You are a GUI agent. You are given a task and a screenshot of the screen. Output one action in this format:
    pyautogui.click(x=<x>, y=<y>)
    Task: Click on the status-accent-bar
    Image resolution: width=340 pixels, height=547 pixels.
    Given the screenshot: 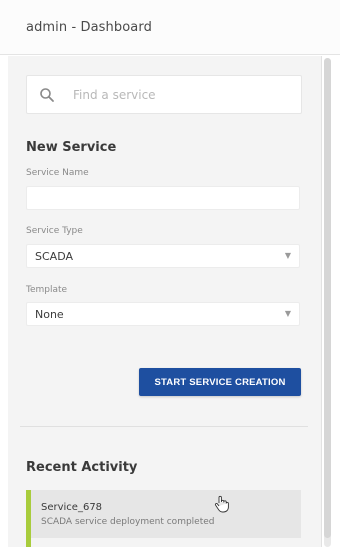 What is the action you would take?
    pyautogui.click(x=28, y=514)
    